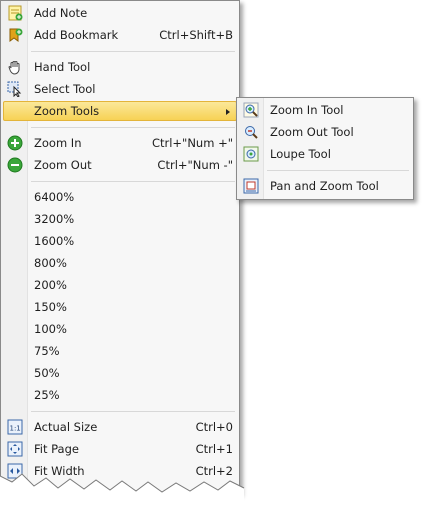 The image size is (429, 511). I want to click on menu-item-fit-page: Fit Page Ctrl+1, so click(120, 449).